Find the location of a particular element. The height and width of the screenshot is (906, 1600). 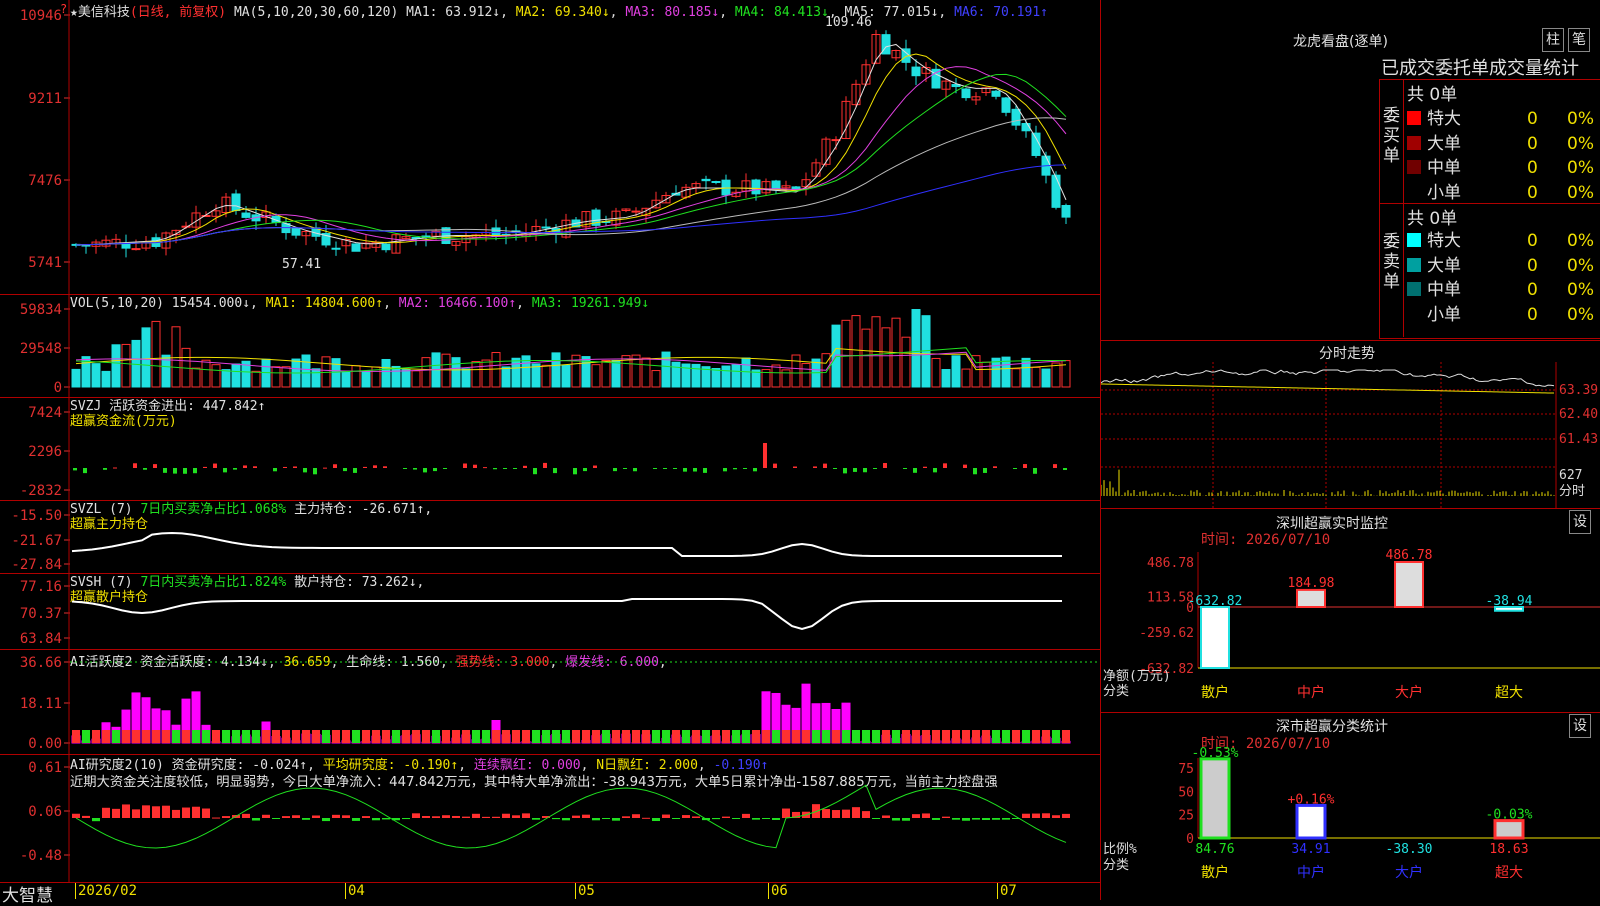

fenshi-vol-label: 分时 is located at coordinates (1572, 491).